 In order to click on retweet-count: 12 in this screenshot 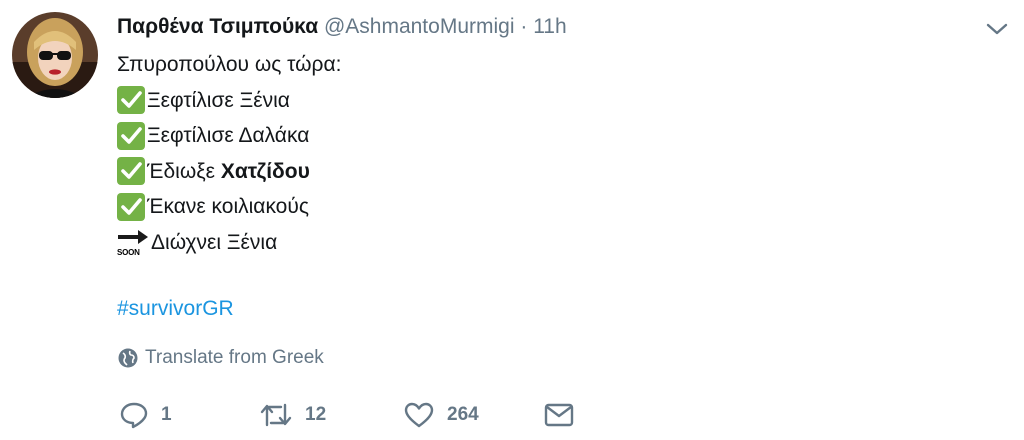, I will do `click(316, 414)`.